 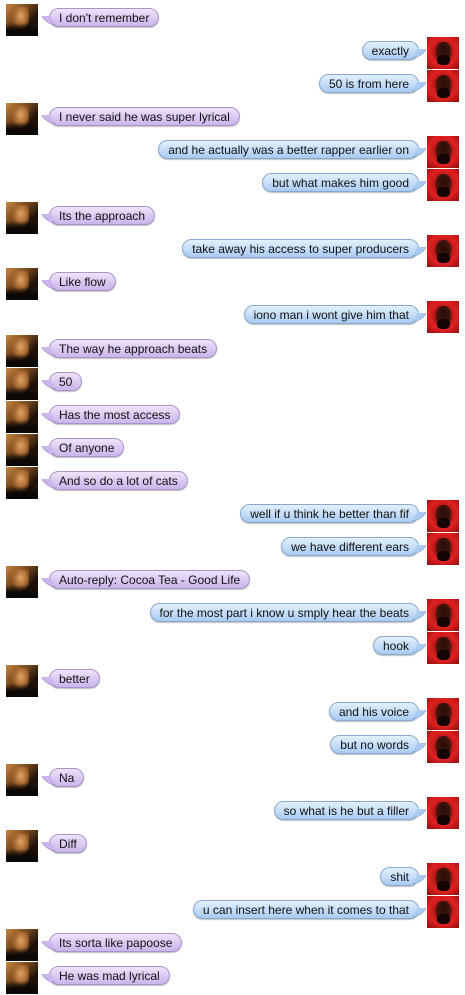 I want to click on message-row: we have different ears, so click(x=232, y=549).